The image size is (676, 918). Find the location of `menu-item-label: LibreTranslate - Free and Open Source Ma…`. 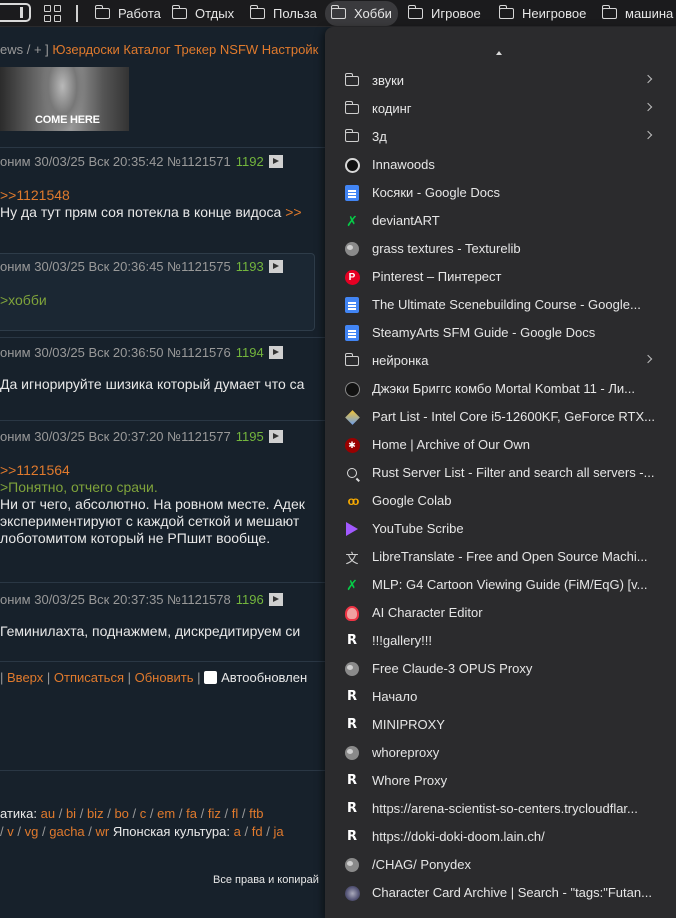

menu-item-label: LibreTranslate - Free and Open Source Ma… is located at coordinates (510, 556).